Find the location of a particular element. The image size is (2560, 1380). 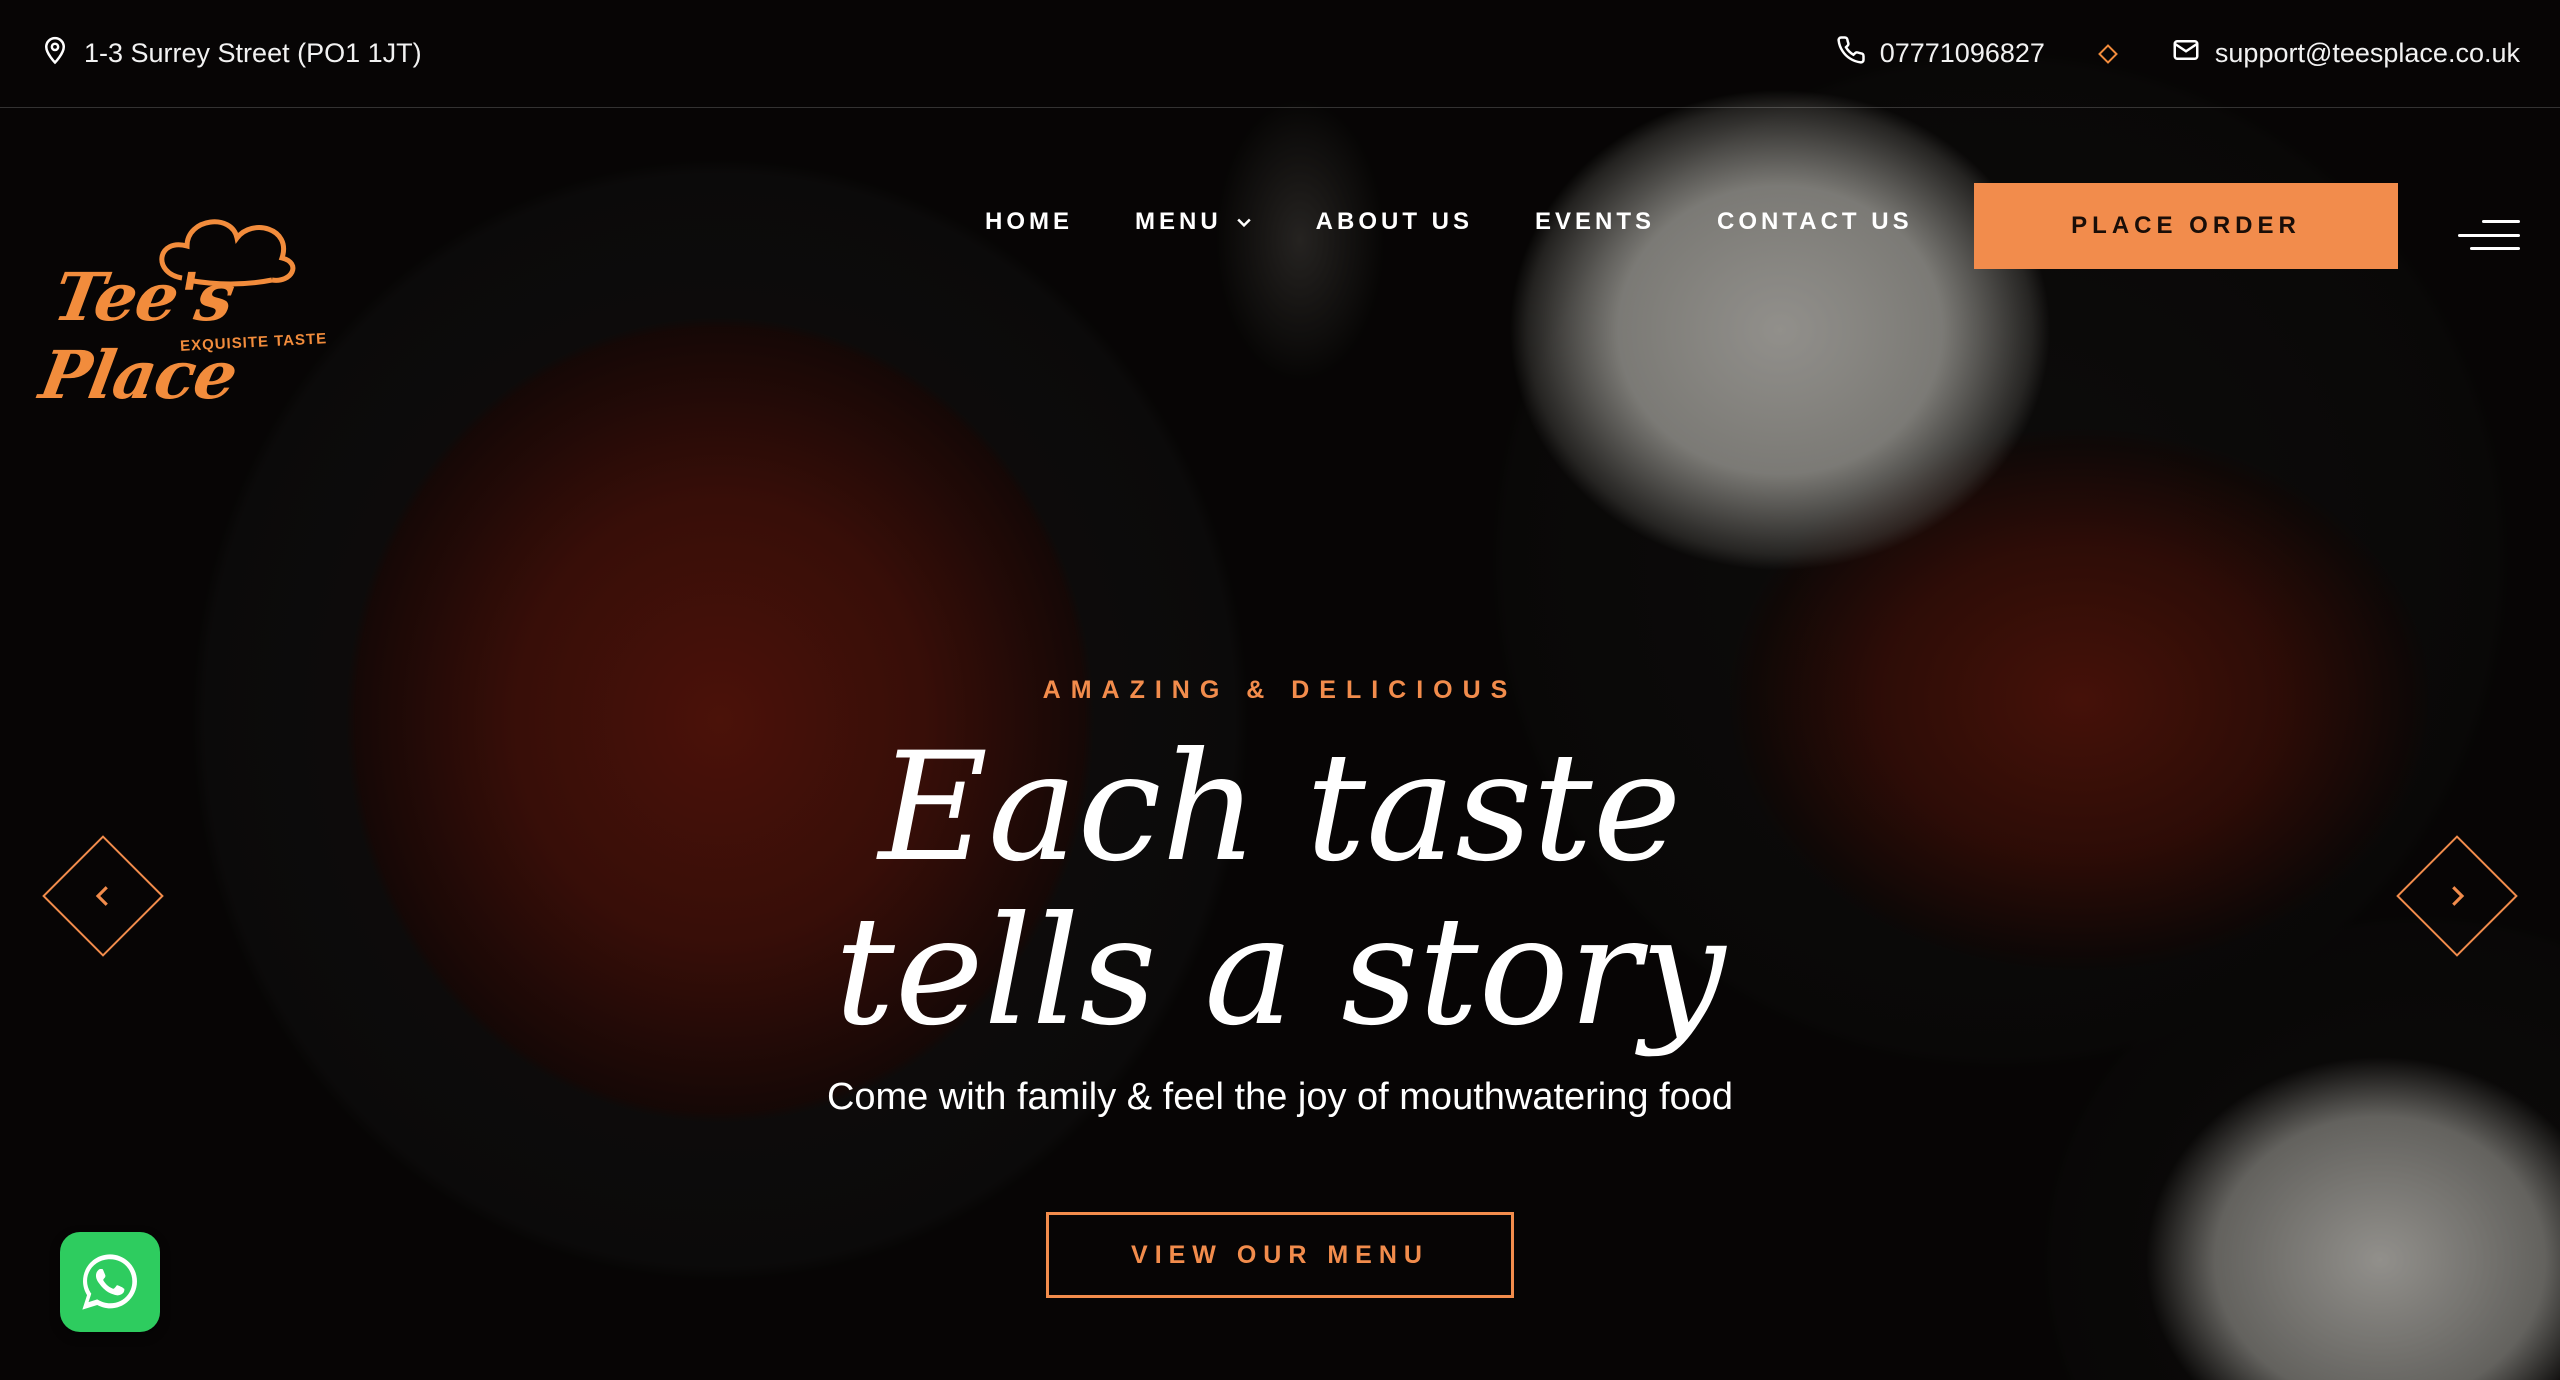

mail-icon is located at coordinates (2186, 53).